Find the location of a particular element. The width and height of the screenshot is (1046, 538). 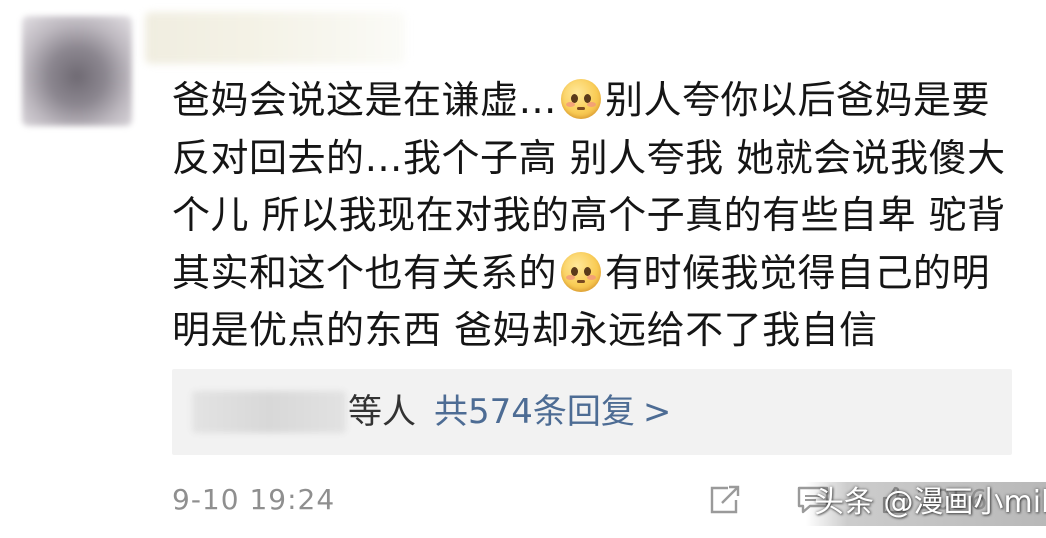

comment-line: 爸妈会说这是在谦虚… 别人夸你以后爸妈是要 is located at coordinates (602, 101).